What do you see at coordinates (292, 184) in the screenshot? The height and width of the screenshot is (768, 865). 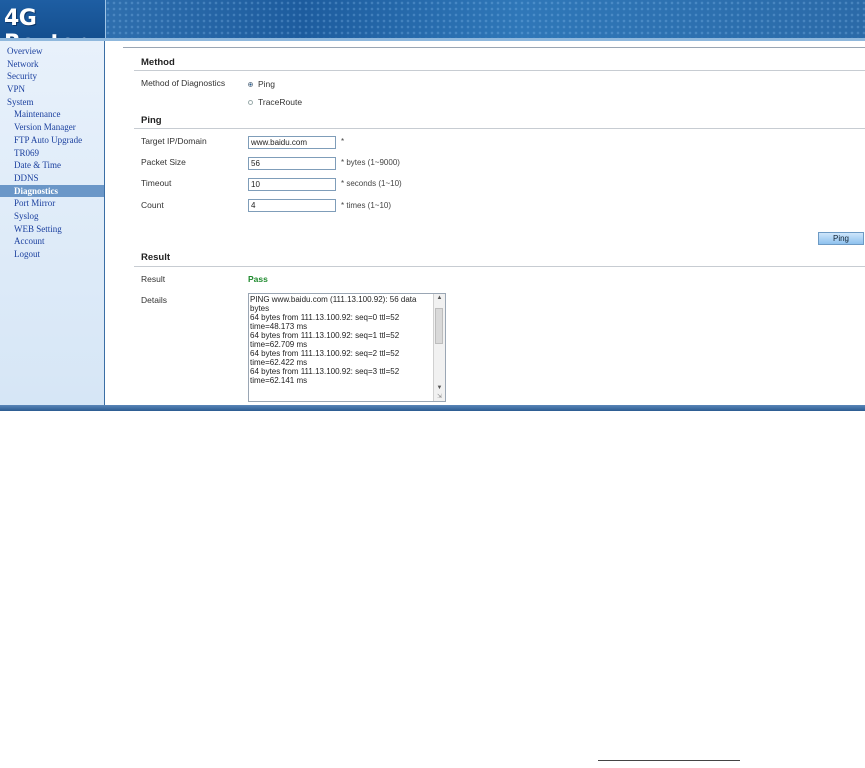 I see `timeout-input: 10` at bounding box center [292, 184].